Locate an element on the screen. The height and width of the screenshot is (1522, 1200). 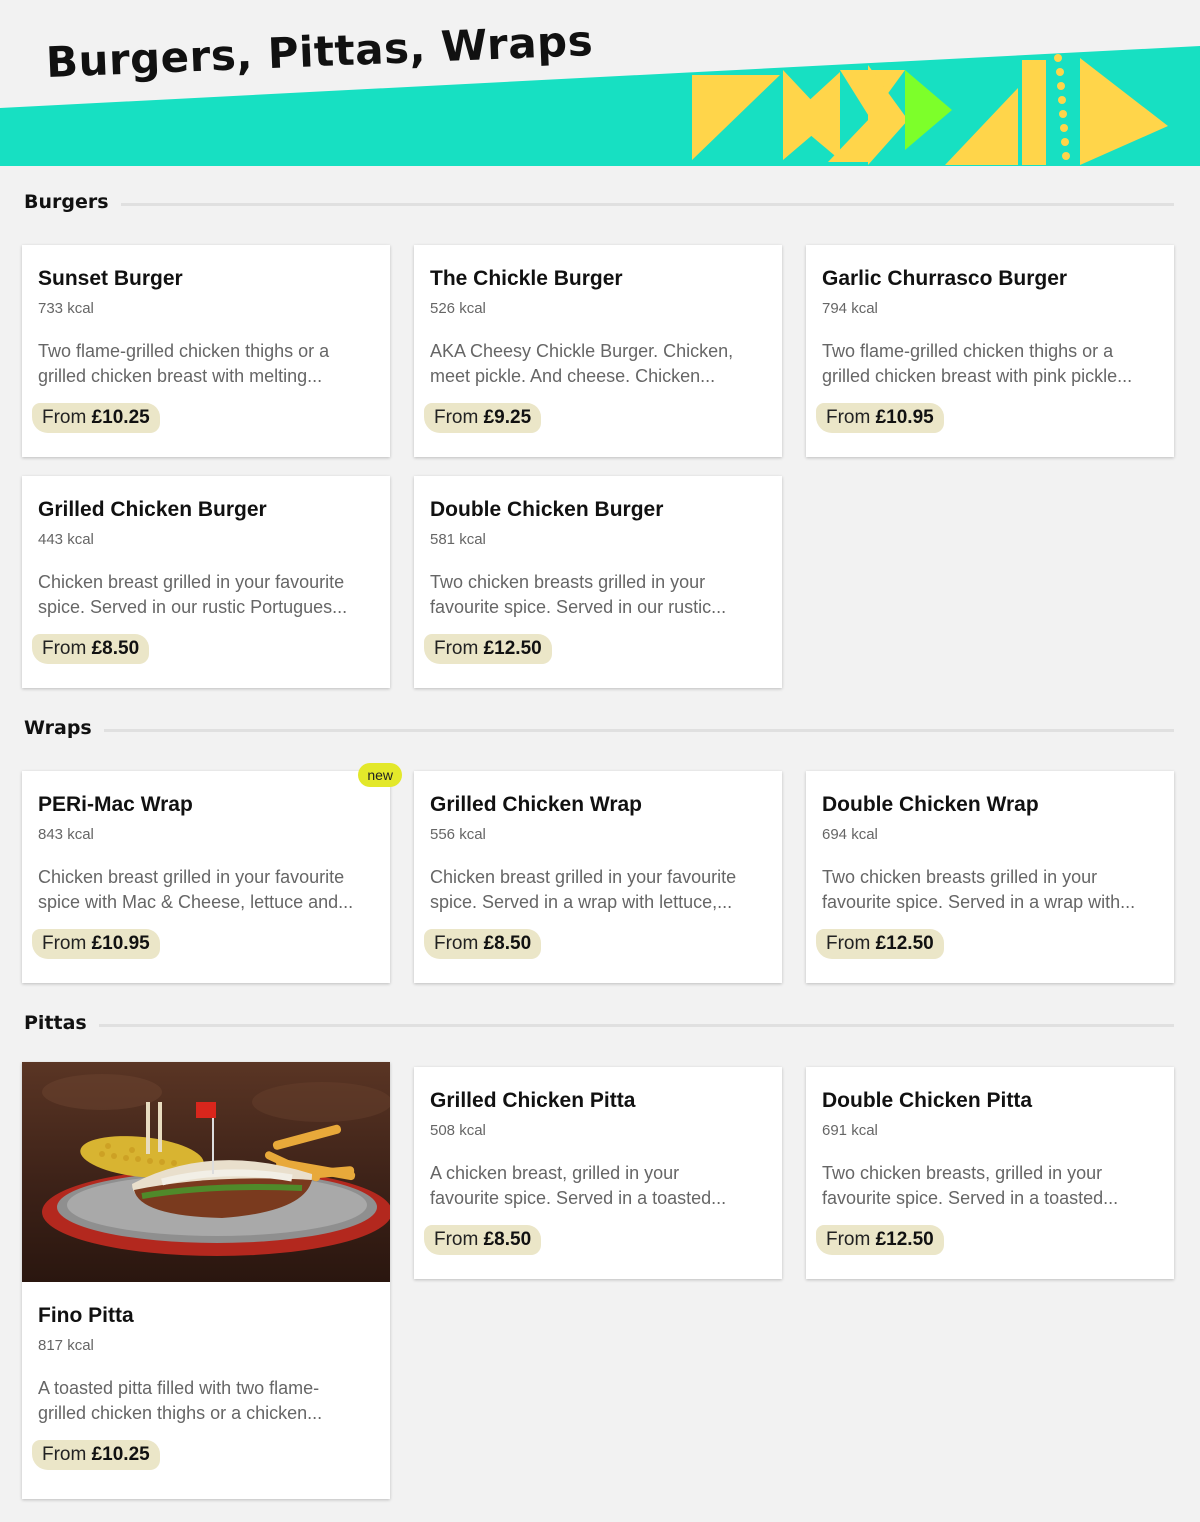
item-kcal: 581 kcal is located at coordinates (458, 539).